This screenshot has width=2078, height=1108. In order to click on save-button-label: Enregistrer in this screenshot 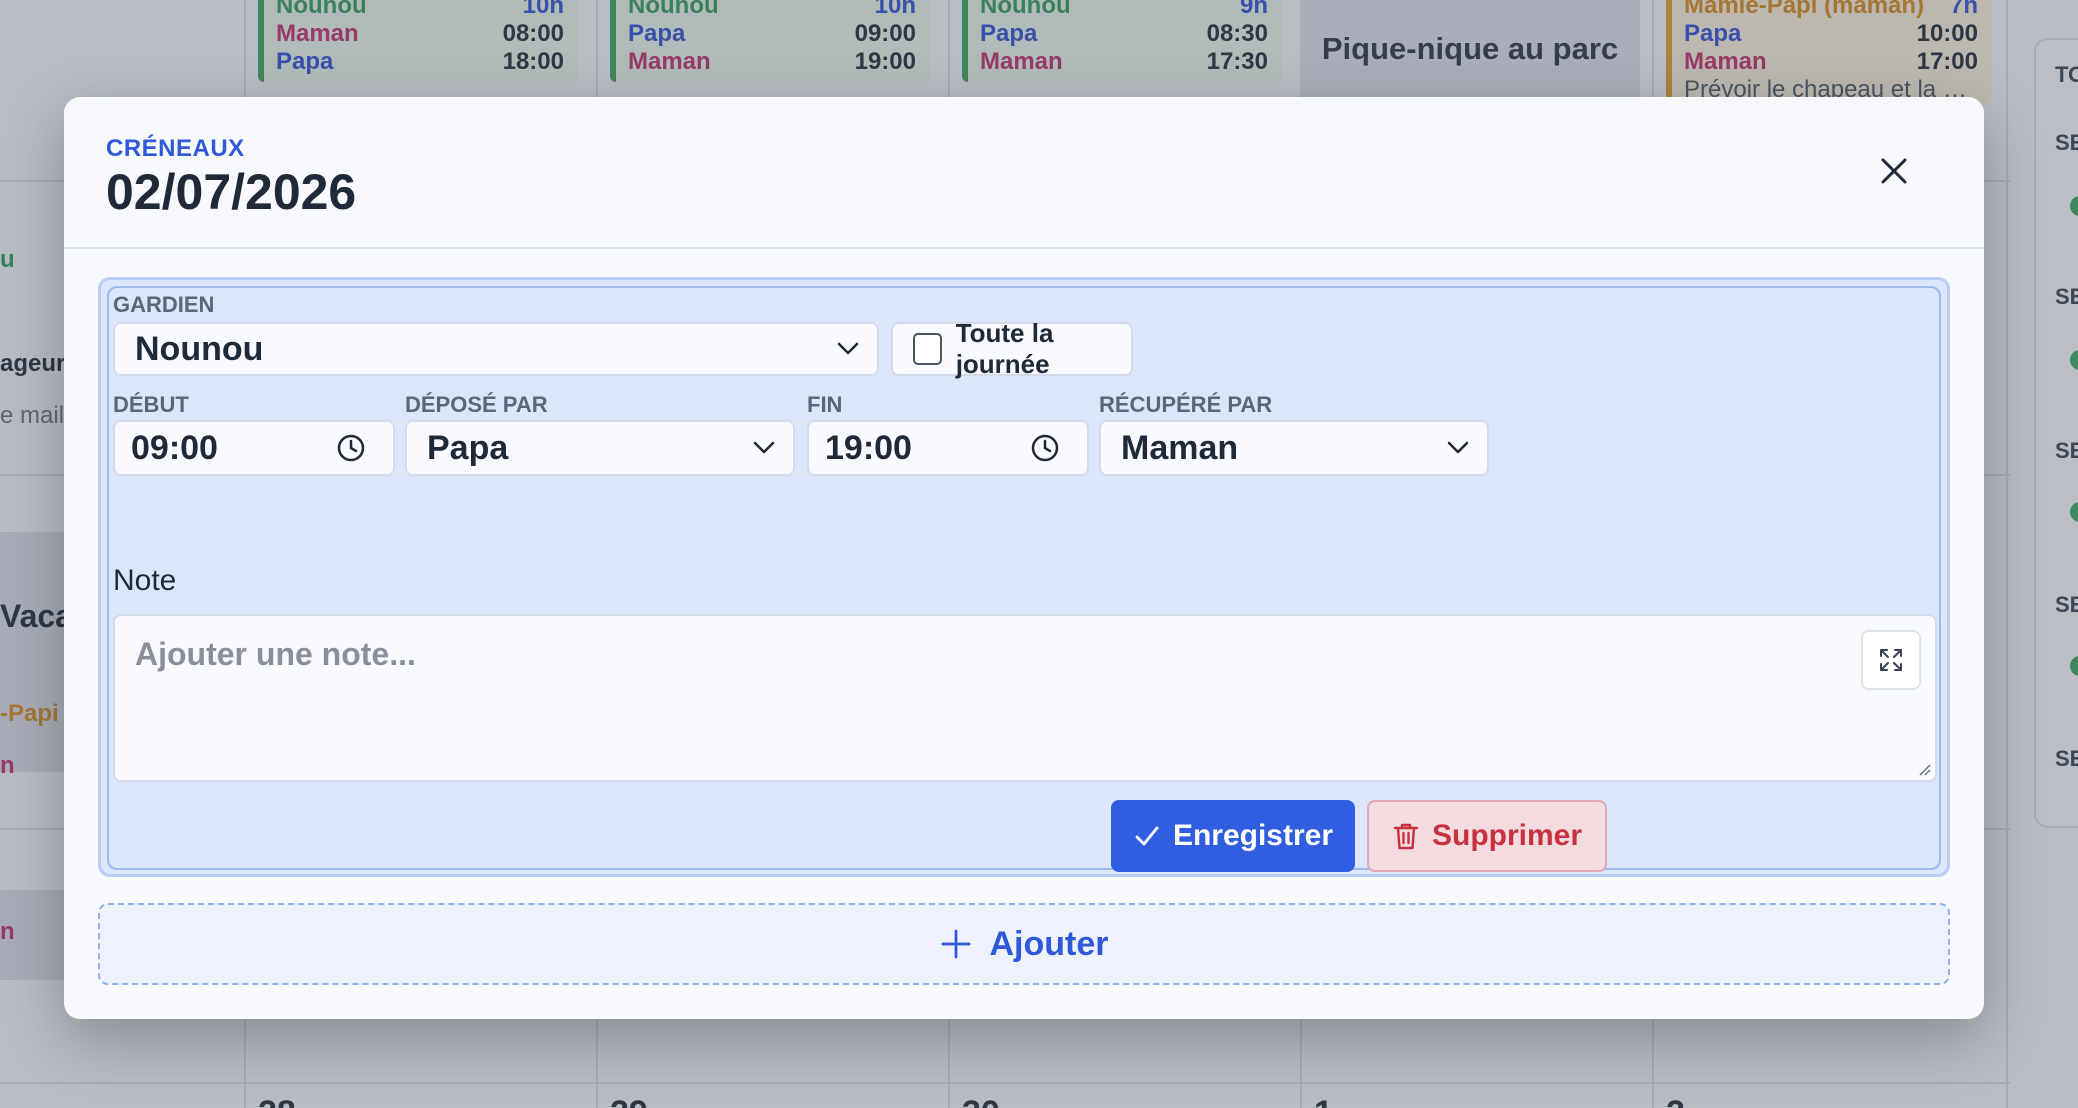, I will do `click(1253, 835)`.